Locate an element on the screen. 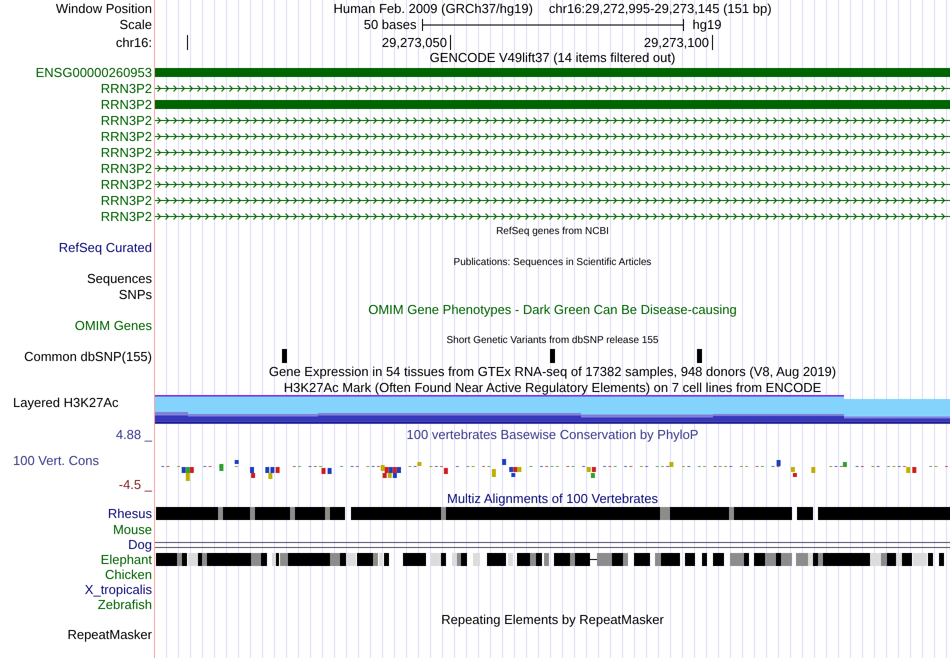 The height and width of the screenshot is (658, 950). track-title: Repeating Elements by RepeatMasker is located at coordinates (552, 620).